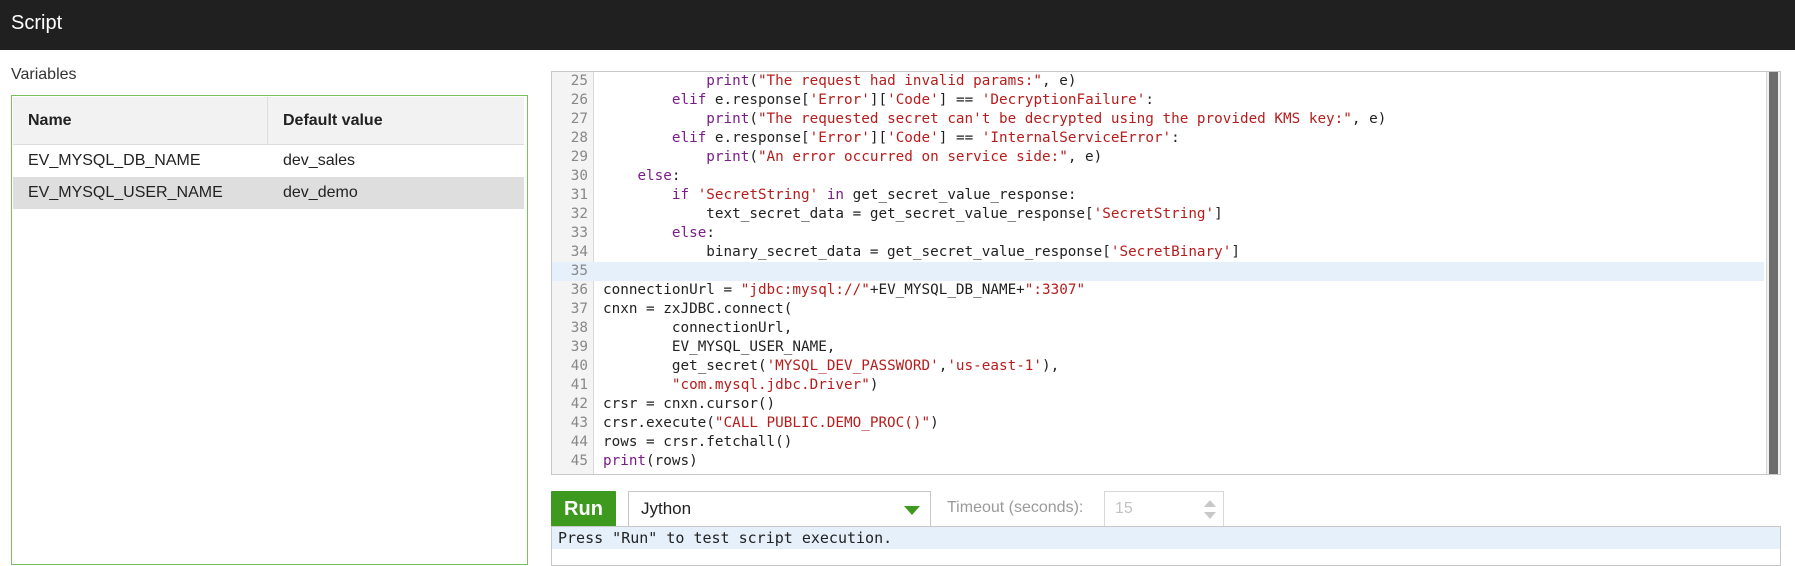 The width and height of the screenshot is (1795, 566). Describe the element at coordinates (839, 100) in the screenshot. I see `code-token: 'Error'` at that location.